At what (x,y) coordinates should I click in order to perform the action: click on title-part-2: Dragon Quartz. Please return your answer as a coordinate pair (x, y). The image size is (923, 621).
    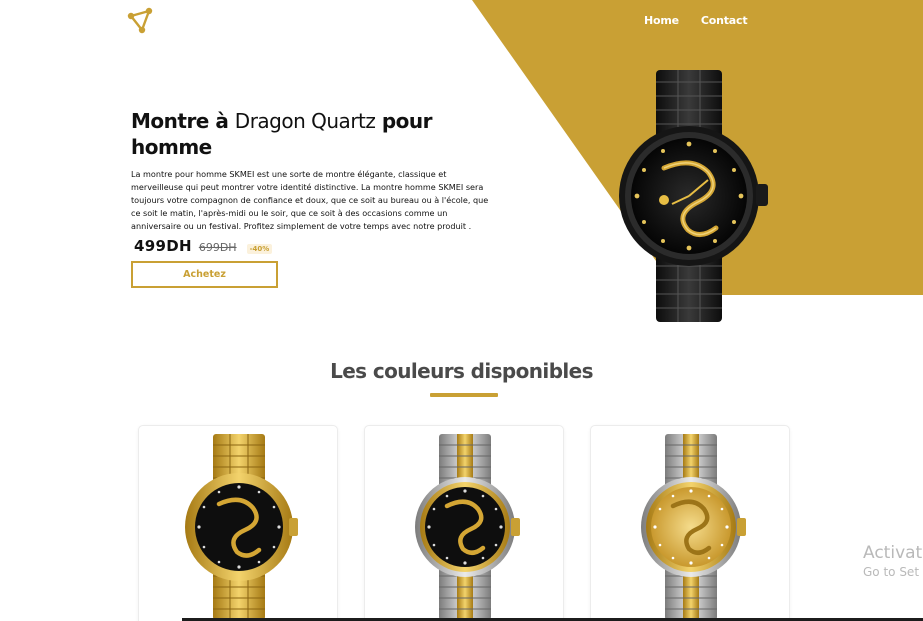
    Looking at the image, I should click on (305, 121).